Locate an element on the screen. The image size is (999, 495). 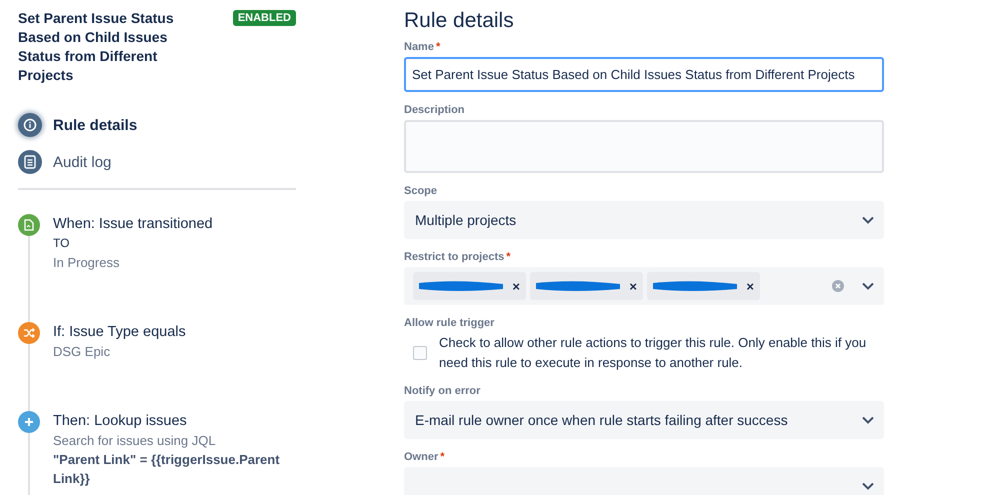
field-label: Restrict to projects is located at coordinates (454, 257).